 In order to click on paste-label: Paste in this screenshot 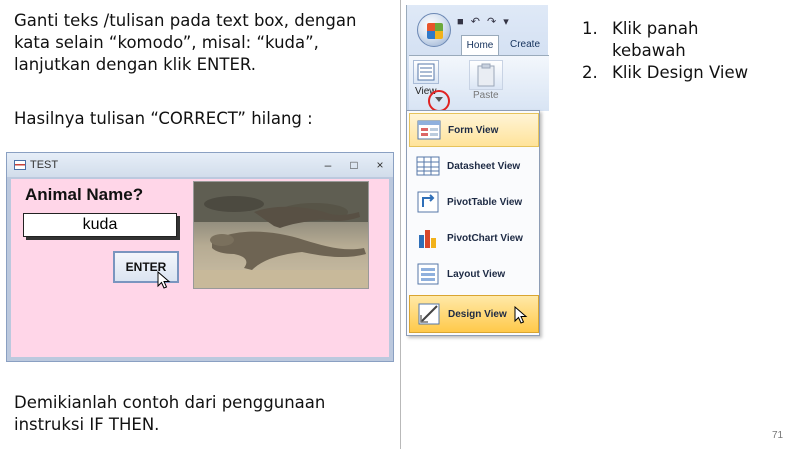, I will do `click(486, 95)`.